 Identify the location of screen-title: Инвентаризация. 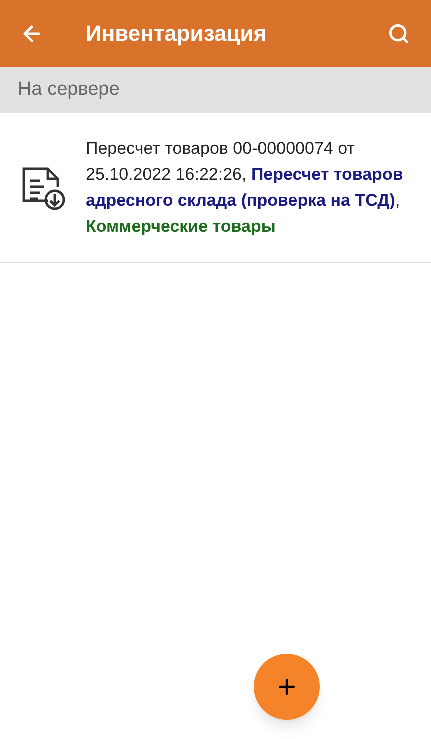
(177, 34).